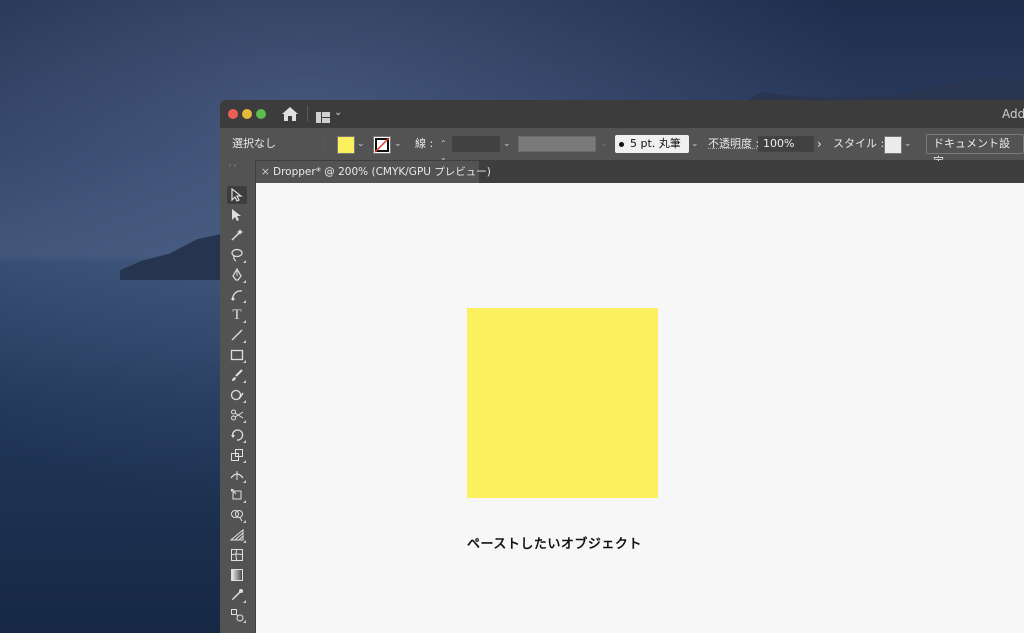 This screenshot has width=1024, height=633. Describe the element at coordinates (639, 172) in the screenshot. I see `document-tab-bar: × Dropper* @ 200% (CMYK/GPU プレビュー)` at that location.